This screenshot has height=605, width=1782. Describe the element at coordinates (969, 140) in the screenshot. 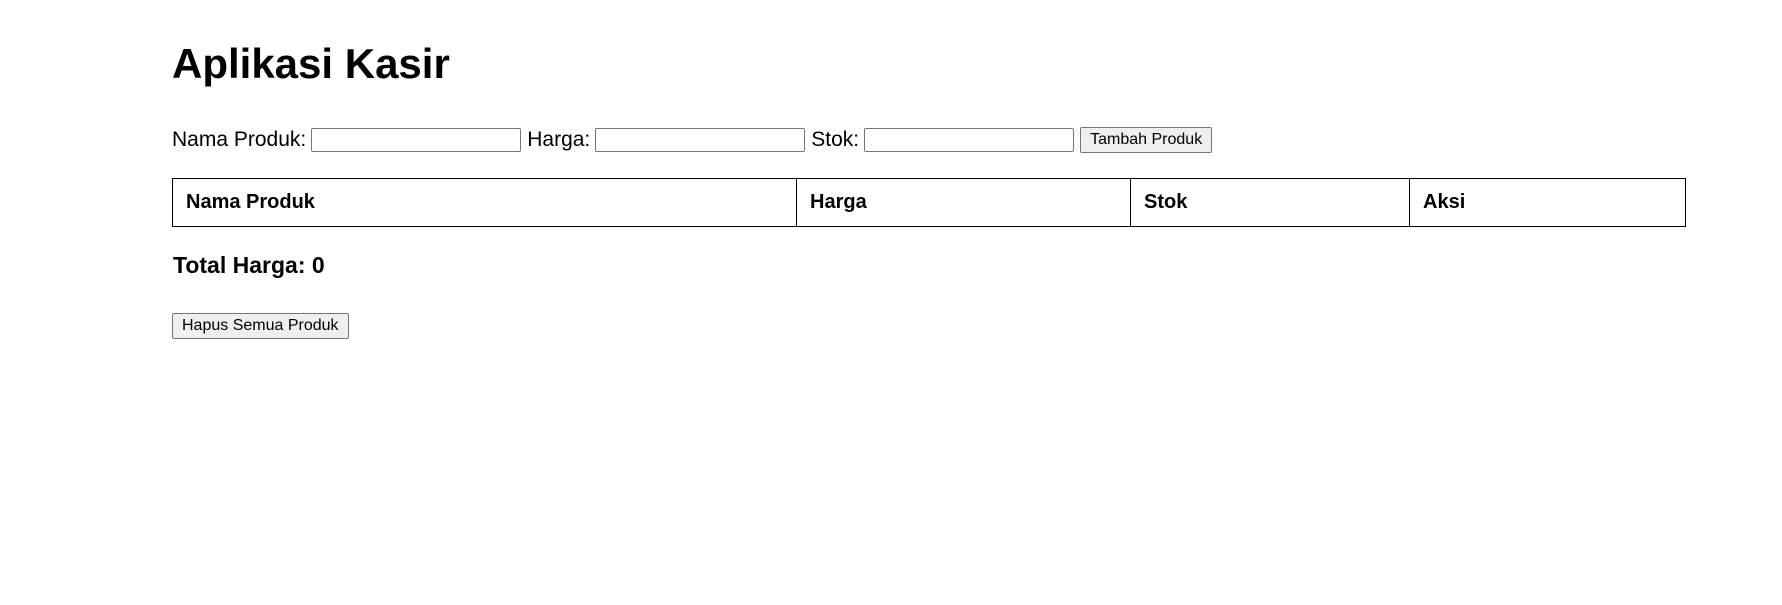

I see `stock-input` at that location.